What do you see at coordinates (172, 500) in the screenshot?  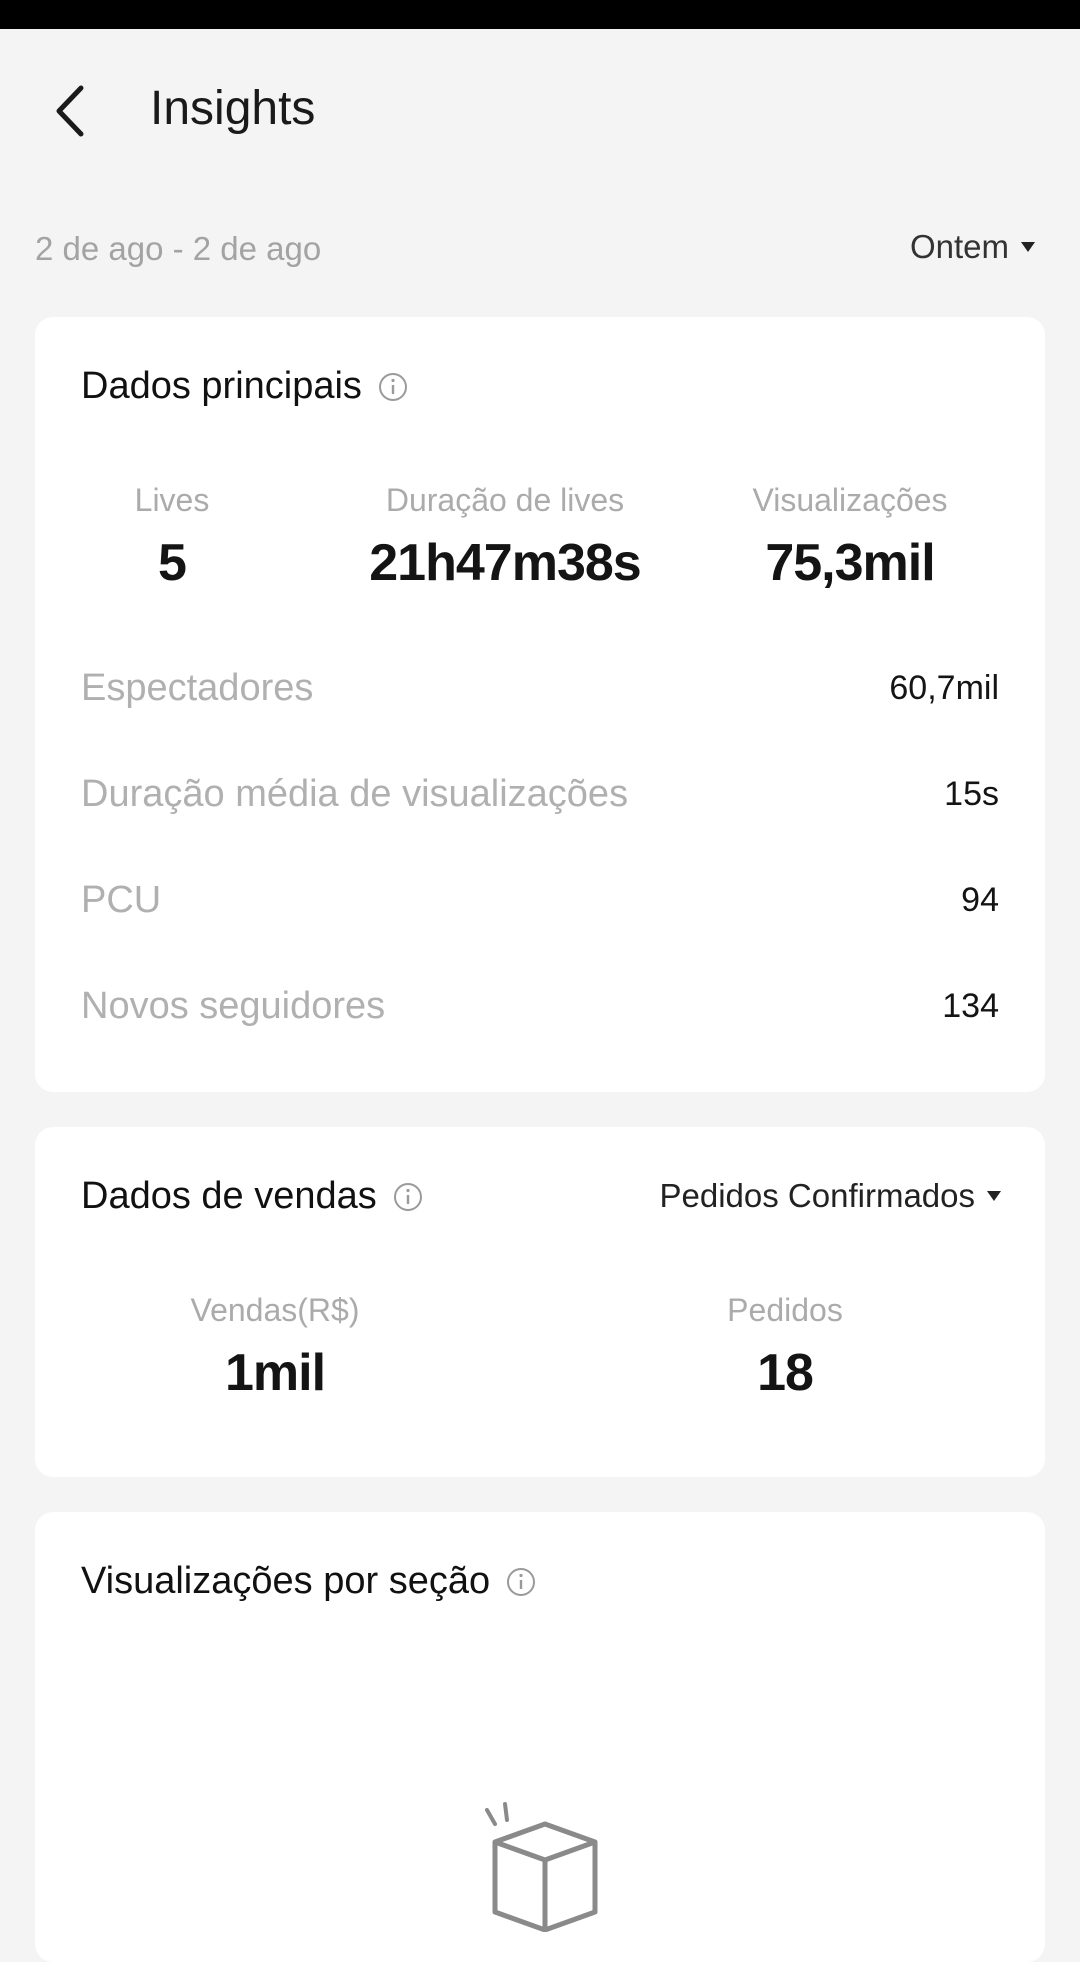 I see `metric-label: Lives` at bounding box center [172, 500].